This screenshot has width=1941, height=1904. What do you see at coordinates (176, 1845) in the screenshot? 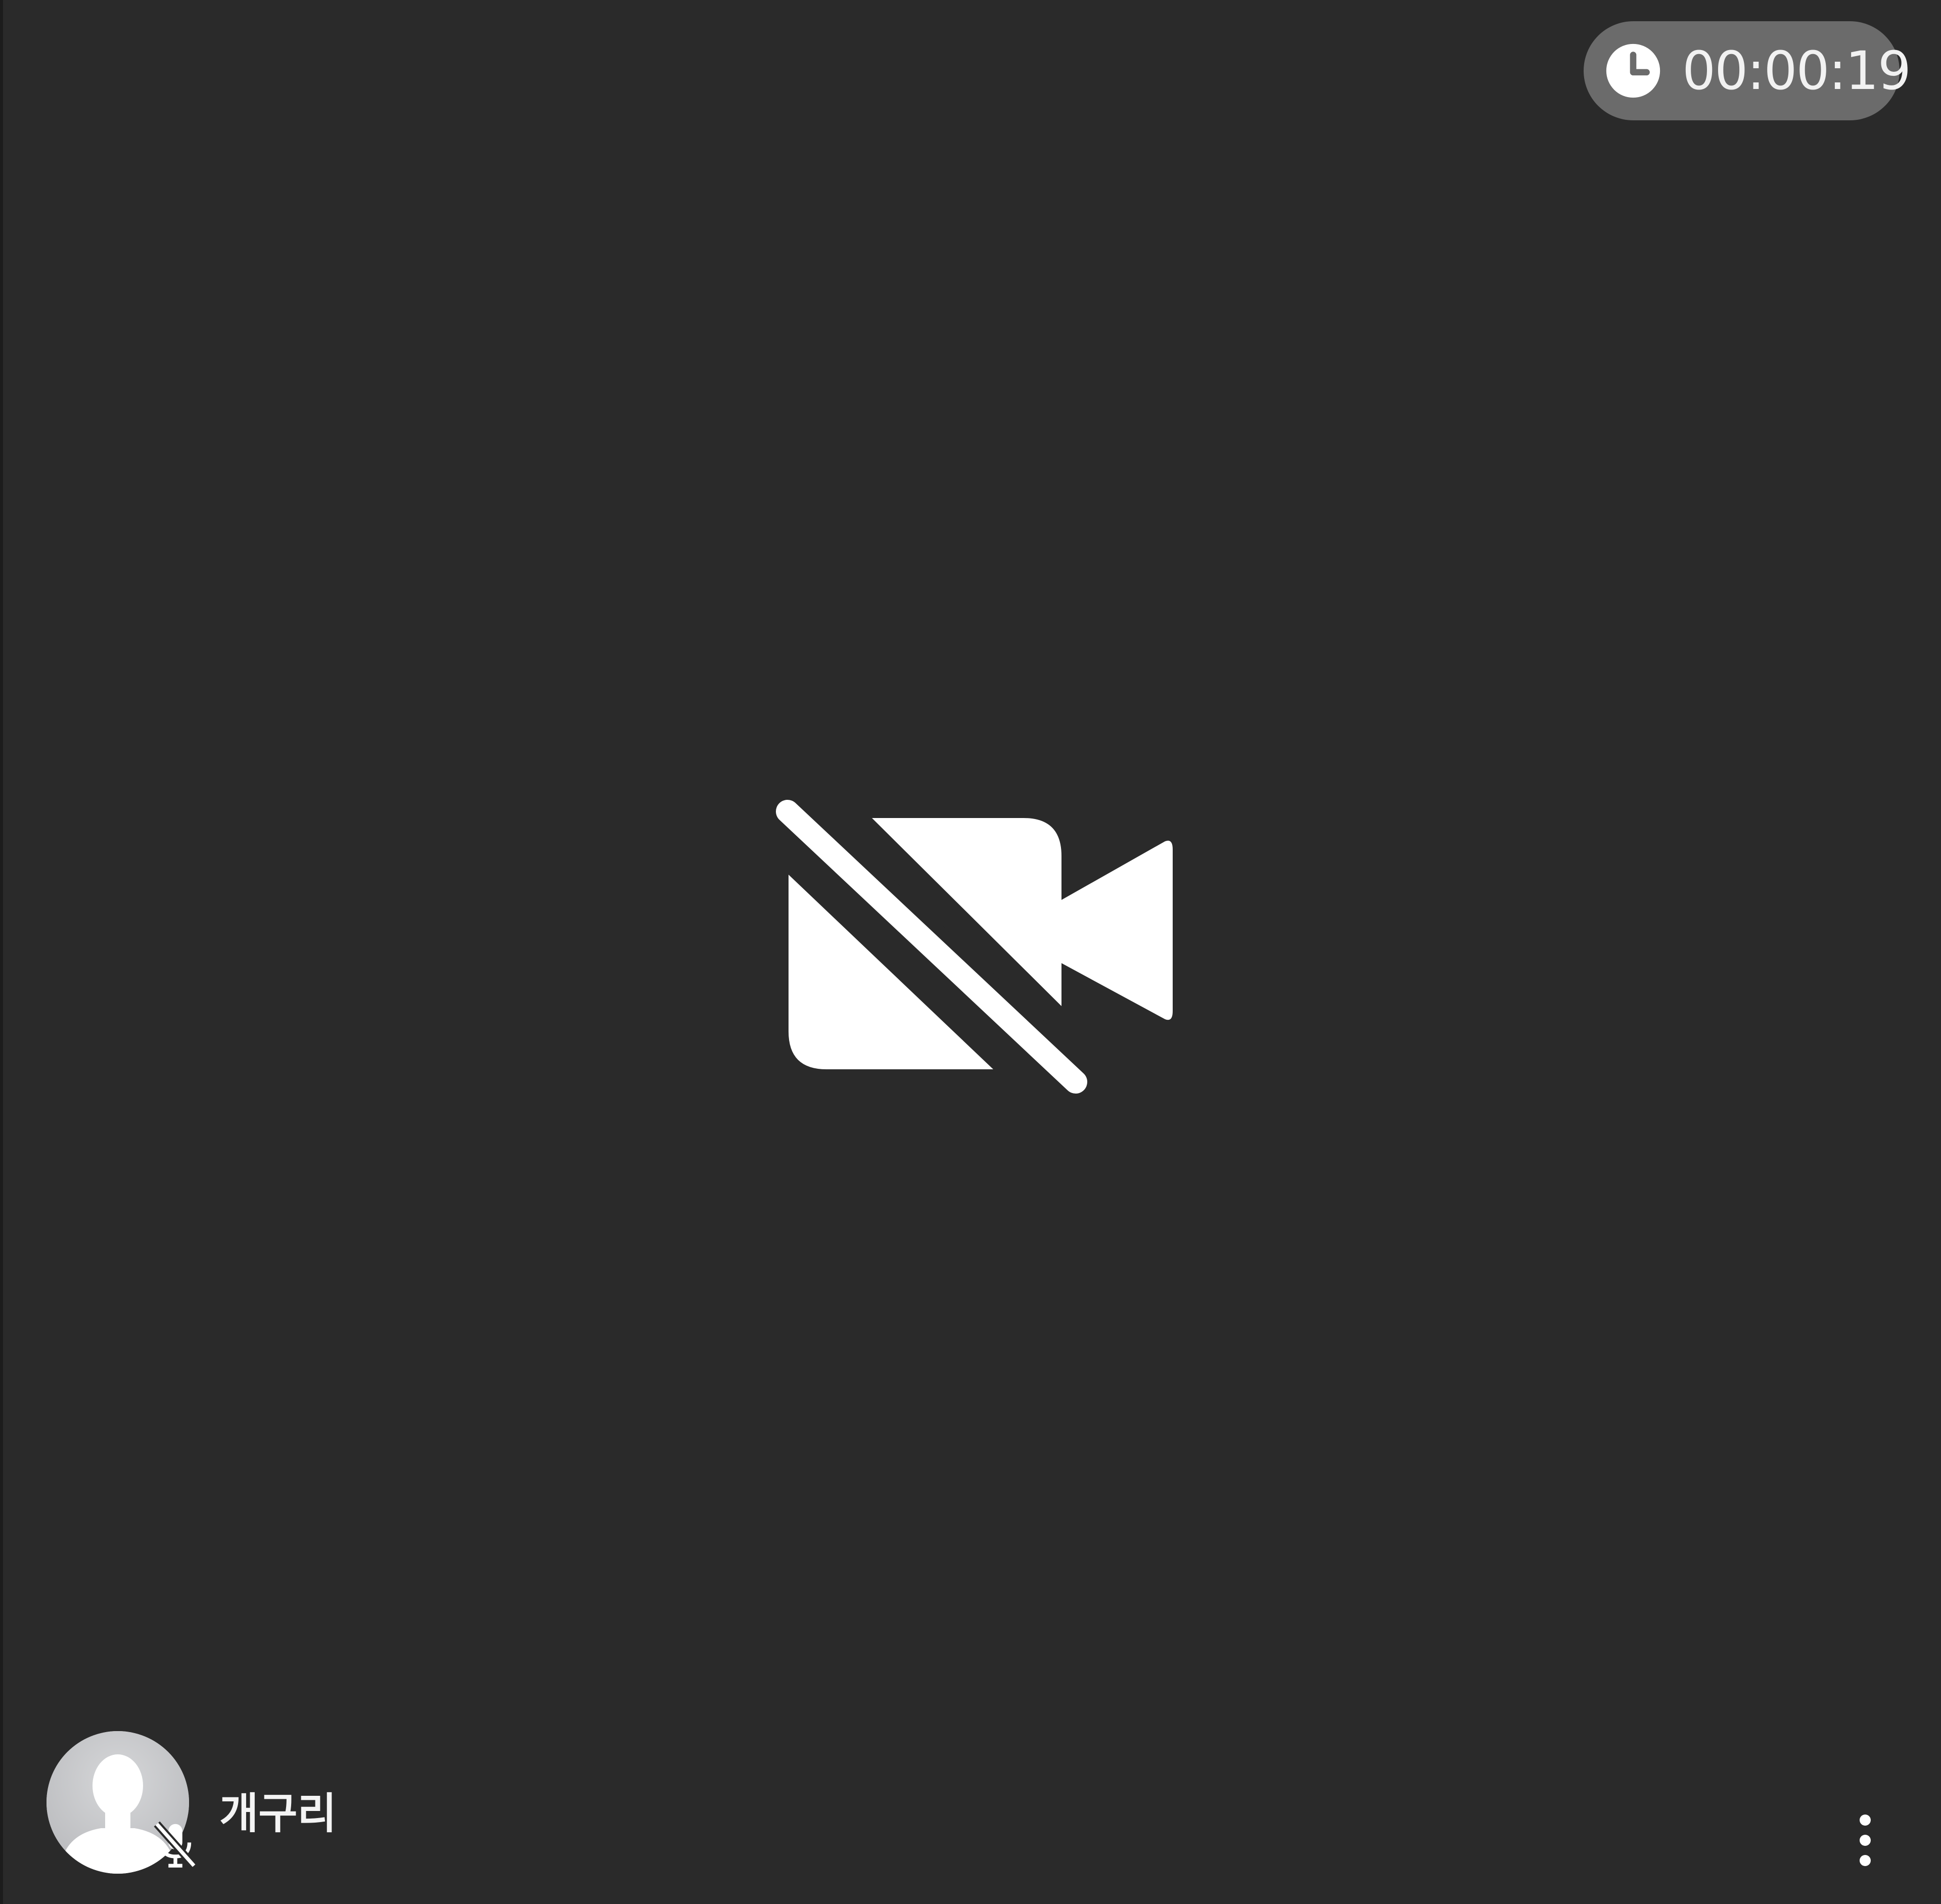
I see `mic-muted-icon` at bounding box center [176, 1845].